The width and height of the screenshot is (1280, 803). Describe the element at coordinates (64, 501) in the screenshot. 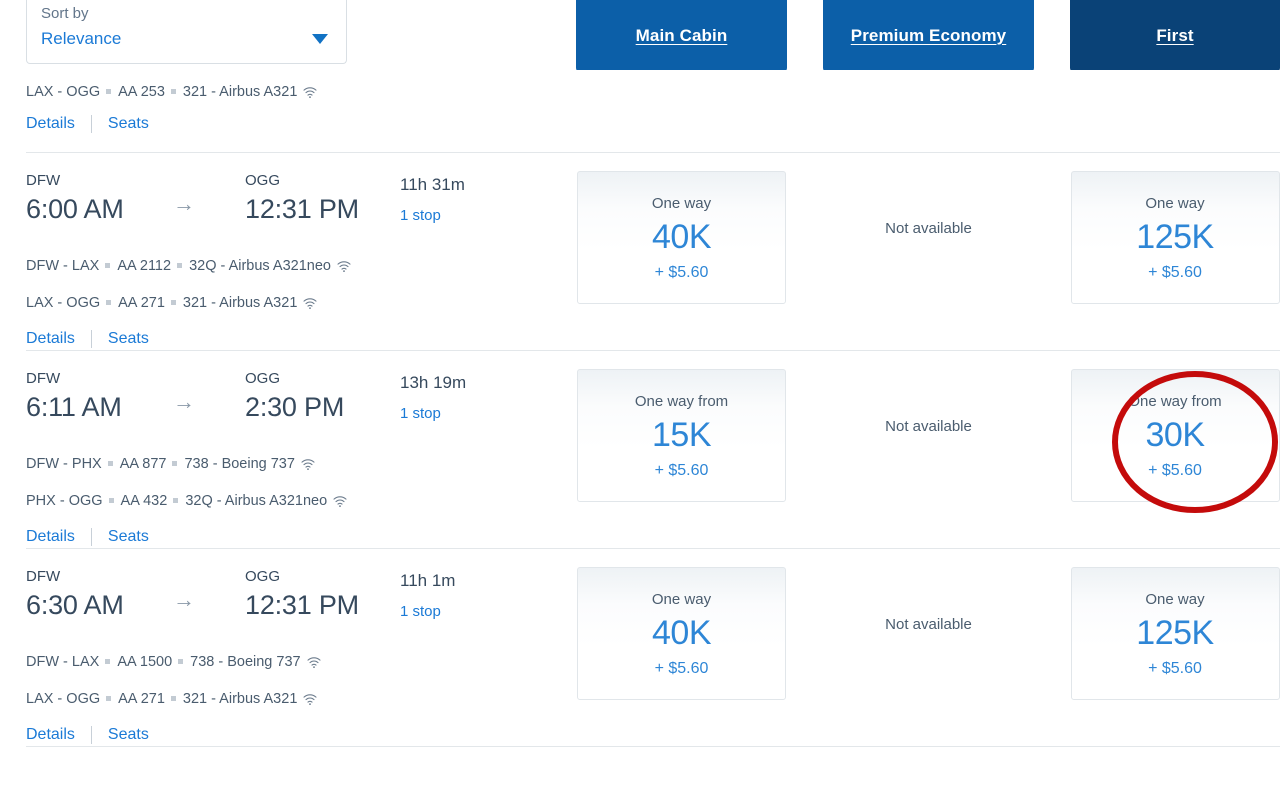

I see `leg-route: PHX - OGG` at that location.